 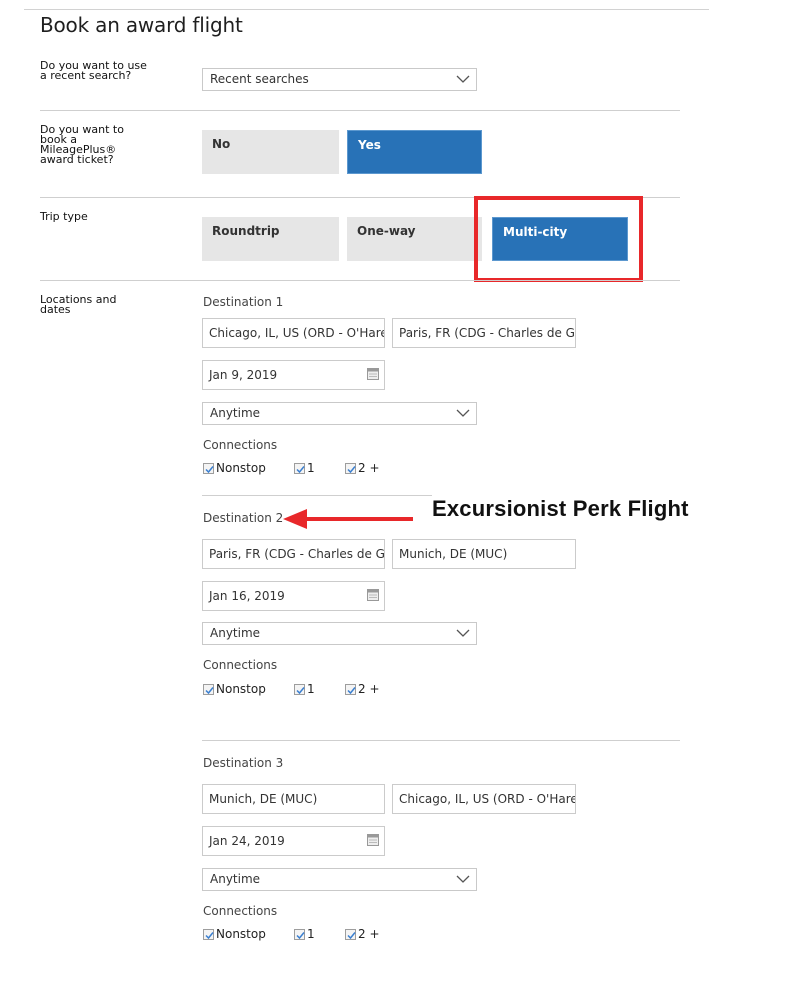 What do you see at coordinates (339, 79) in the screenshot?
I see `recent-searches-select: Recent searches` at bounding box center [339, 79].